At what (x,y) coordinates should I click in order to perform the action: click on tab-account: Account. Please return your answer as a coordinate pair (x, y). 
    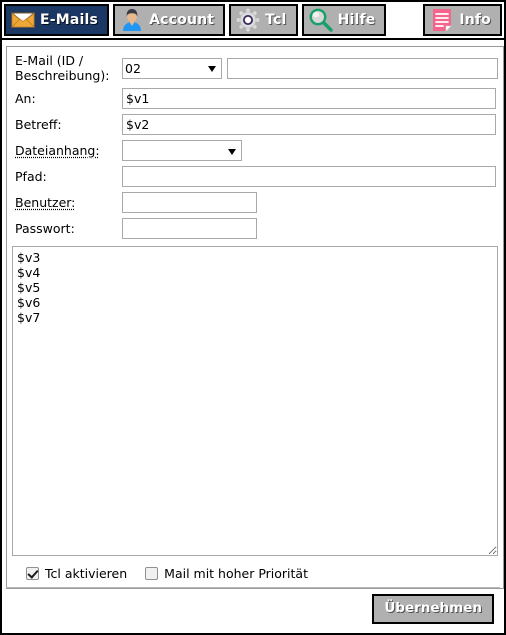
    Looking at the image, I should click on (169, 20).